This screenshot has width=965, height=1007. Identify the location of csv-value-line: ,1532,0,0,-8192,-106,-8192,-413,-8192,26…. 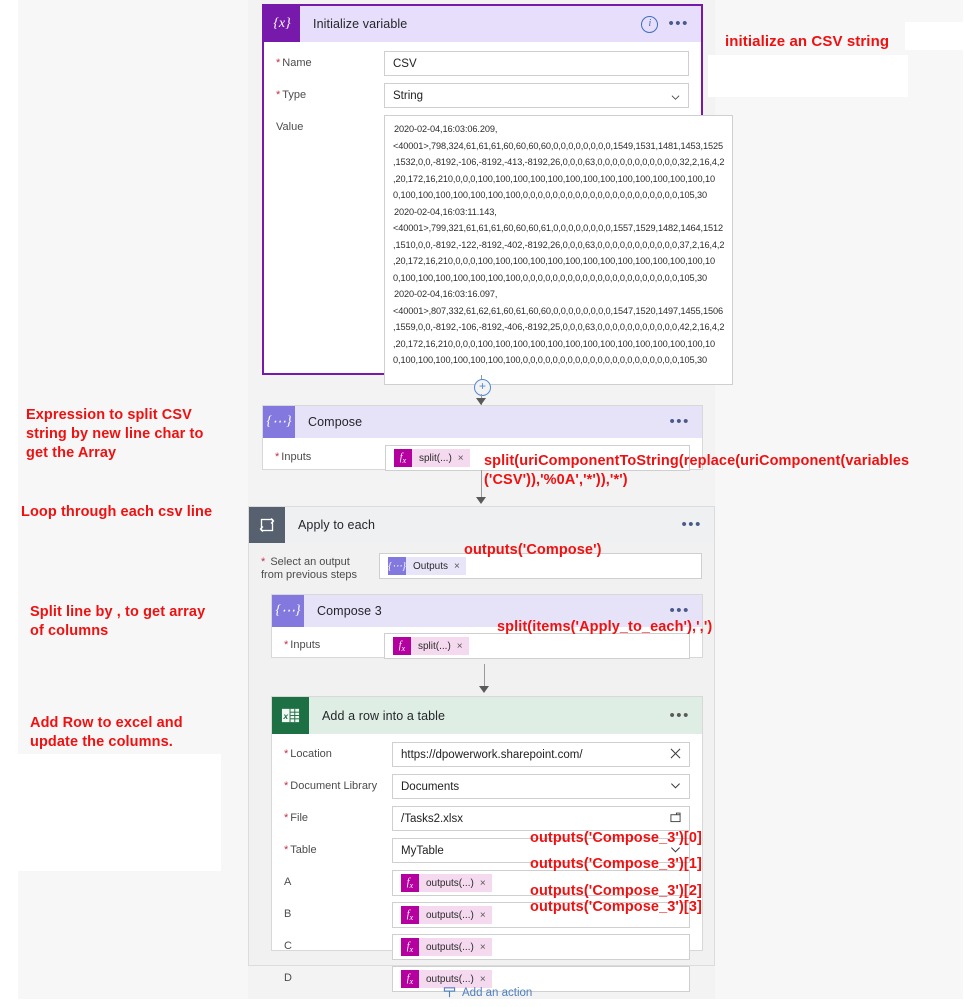
(559, 162).